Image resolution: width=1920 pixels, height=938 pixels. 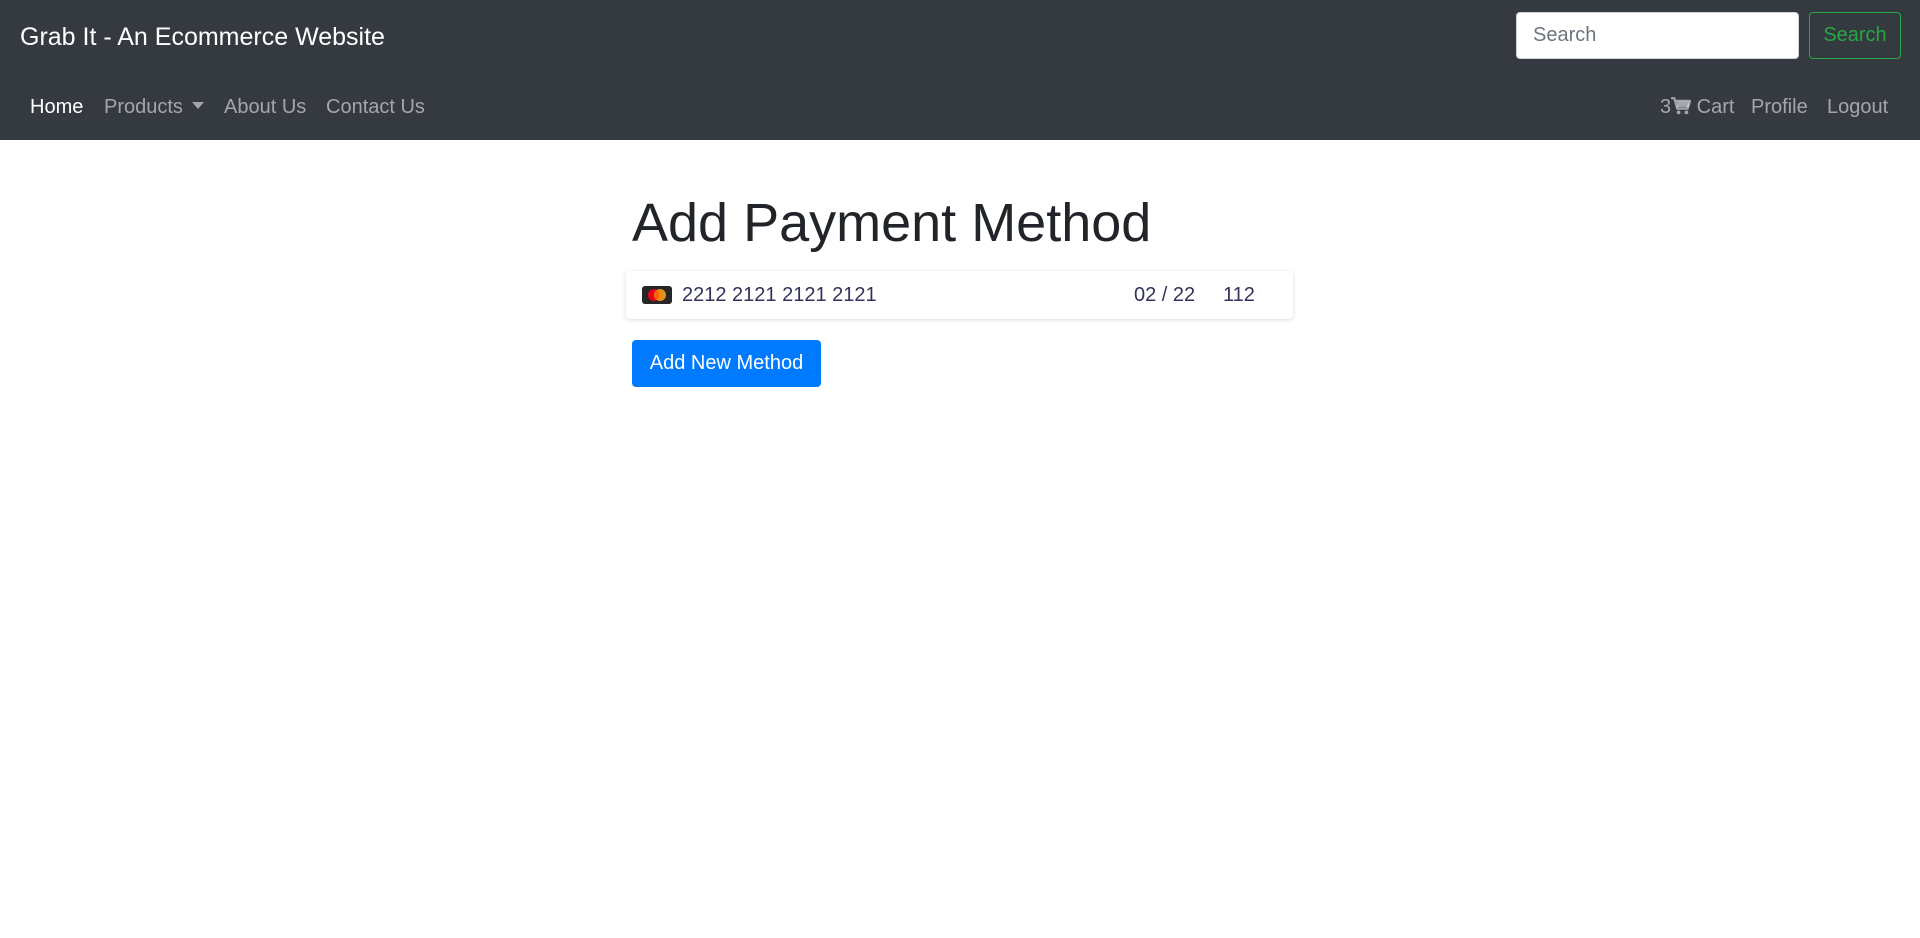 I want to click on card-cvc-field: 112, so click(x=1239, y=295).